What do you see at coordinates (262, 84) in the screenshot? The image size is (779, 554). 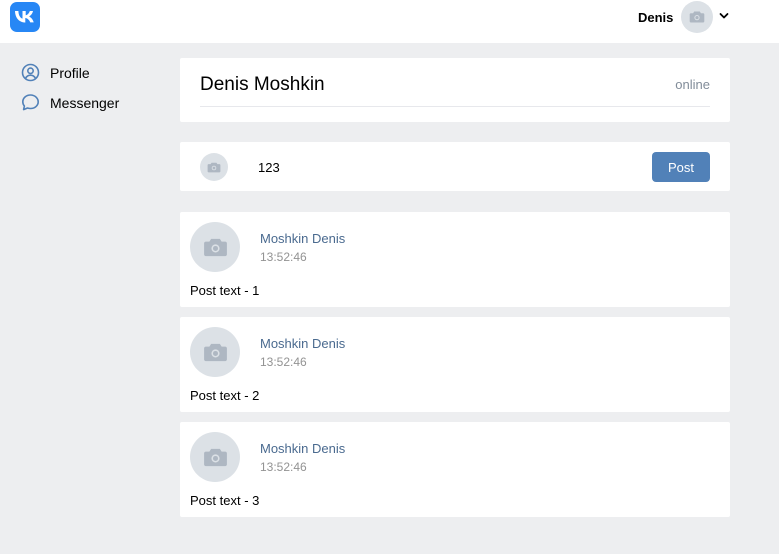 I see `profile-name: Denis Moshkin` at bounding box center [262, 84].